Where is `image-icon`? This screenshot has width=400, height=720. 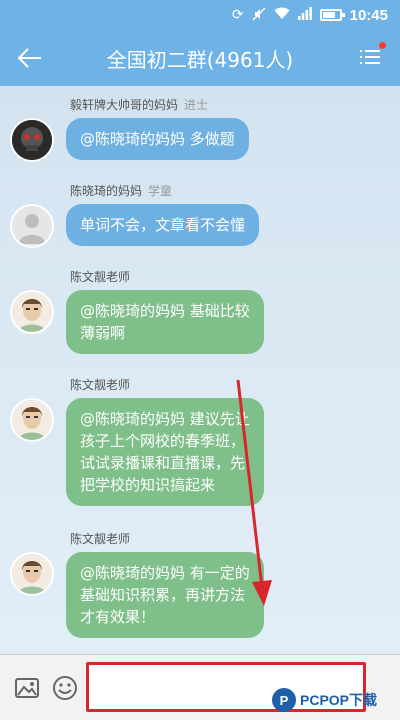 image-icon is located at coordinates (27, 688).